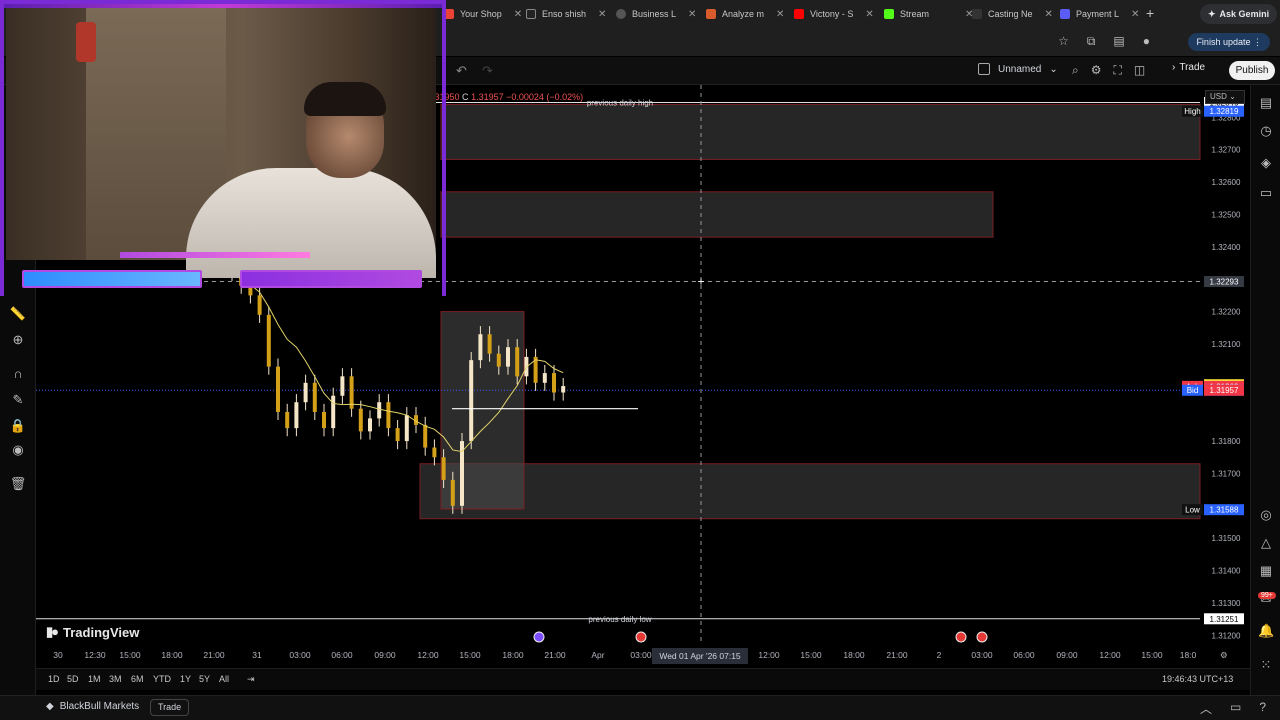 This screenshot has height=720, width=1280. I want to click on publish-button: Publish, so click(1252, 70).